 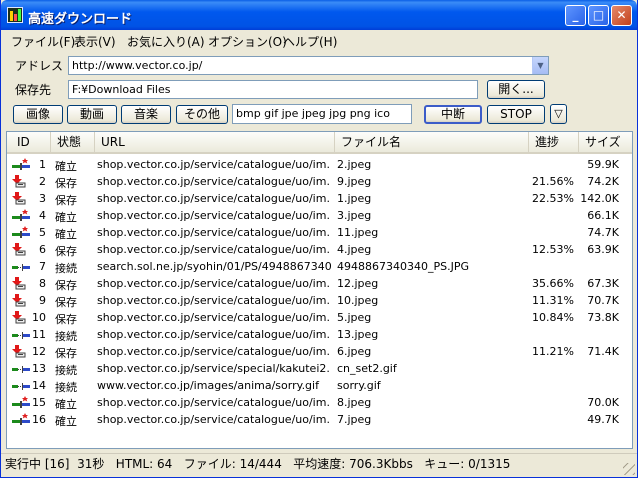 I want to click on col-size: サイズ, so click(x=605, y=142).